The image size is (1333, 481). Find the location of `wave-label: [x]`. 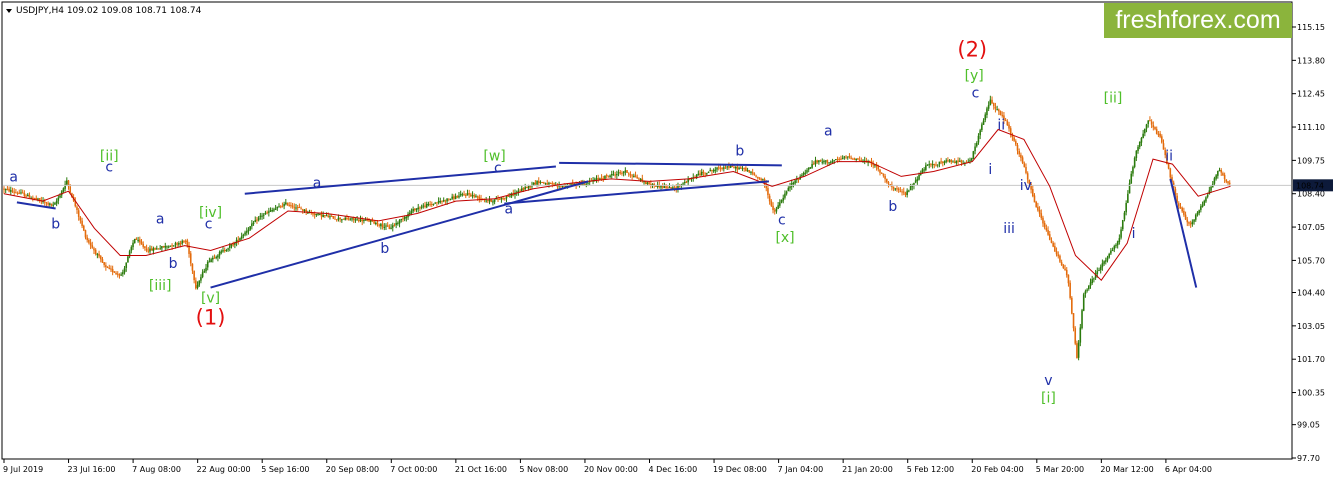

wave-label: [x] is located at coordinates (784, 238).